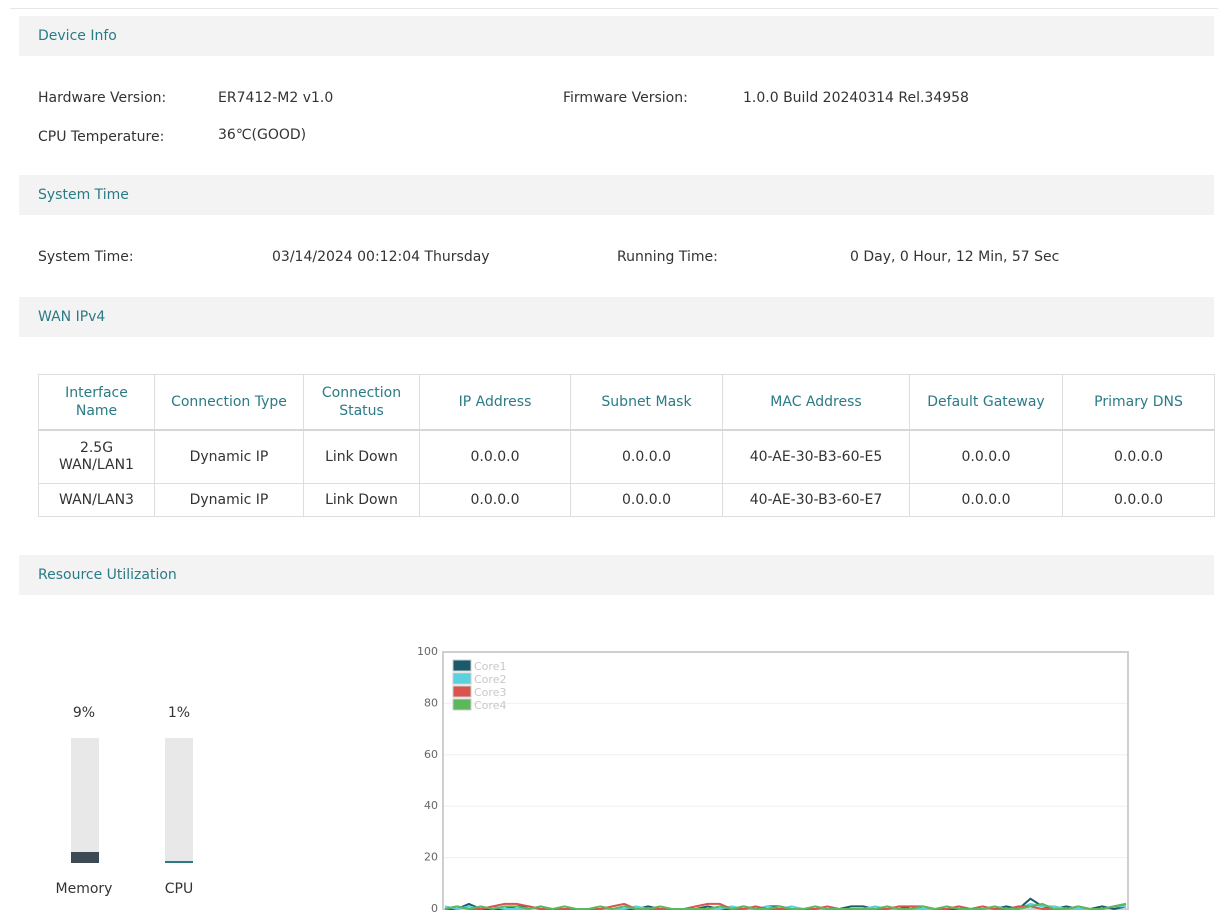  What do you see at coordinates (614, 8) in the screenshot?
I see `top-divider` at bounding box center [614, 8].